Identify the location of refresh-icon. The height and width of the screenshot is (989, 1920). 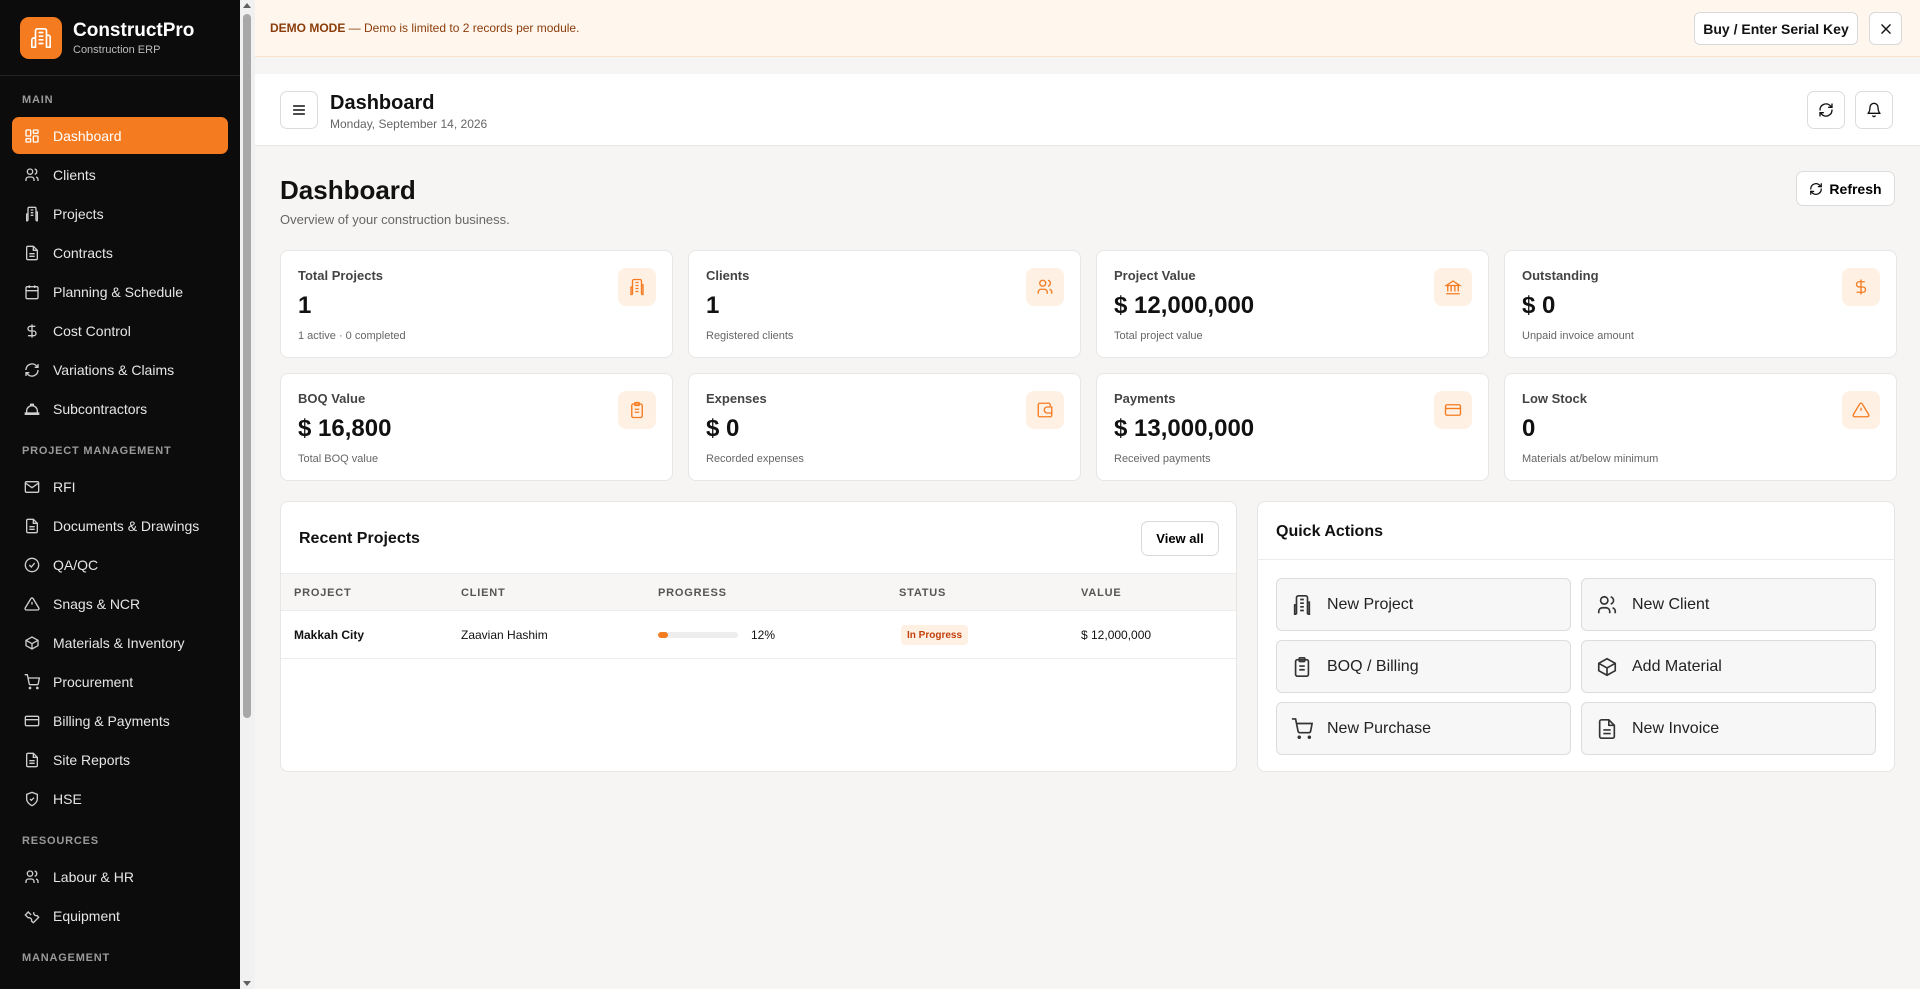
(32, 370).